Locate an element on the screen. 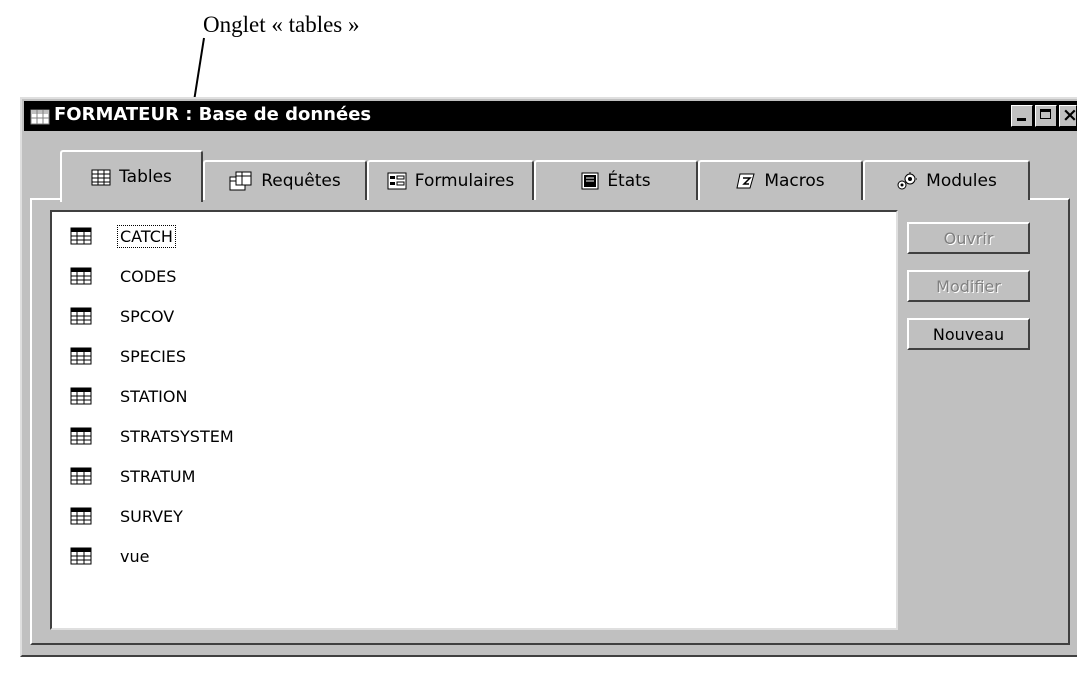 Image resolution: width=1077 pixels, height=690 pixels. close-icon: × is located at coordinates (1069, 115).